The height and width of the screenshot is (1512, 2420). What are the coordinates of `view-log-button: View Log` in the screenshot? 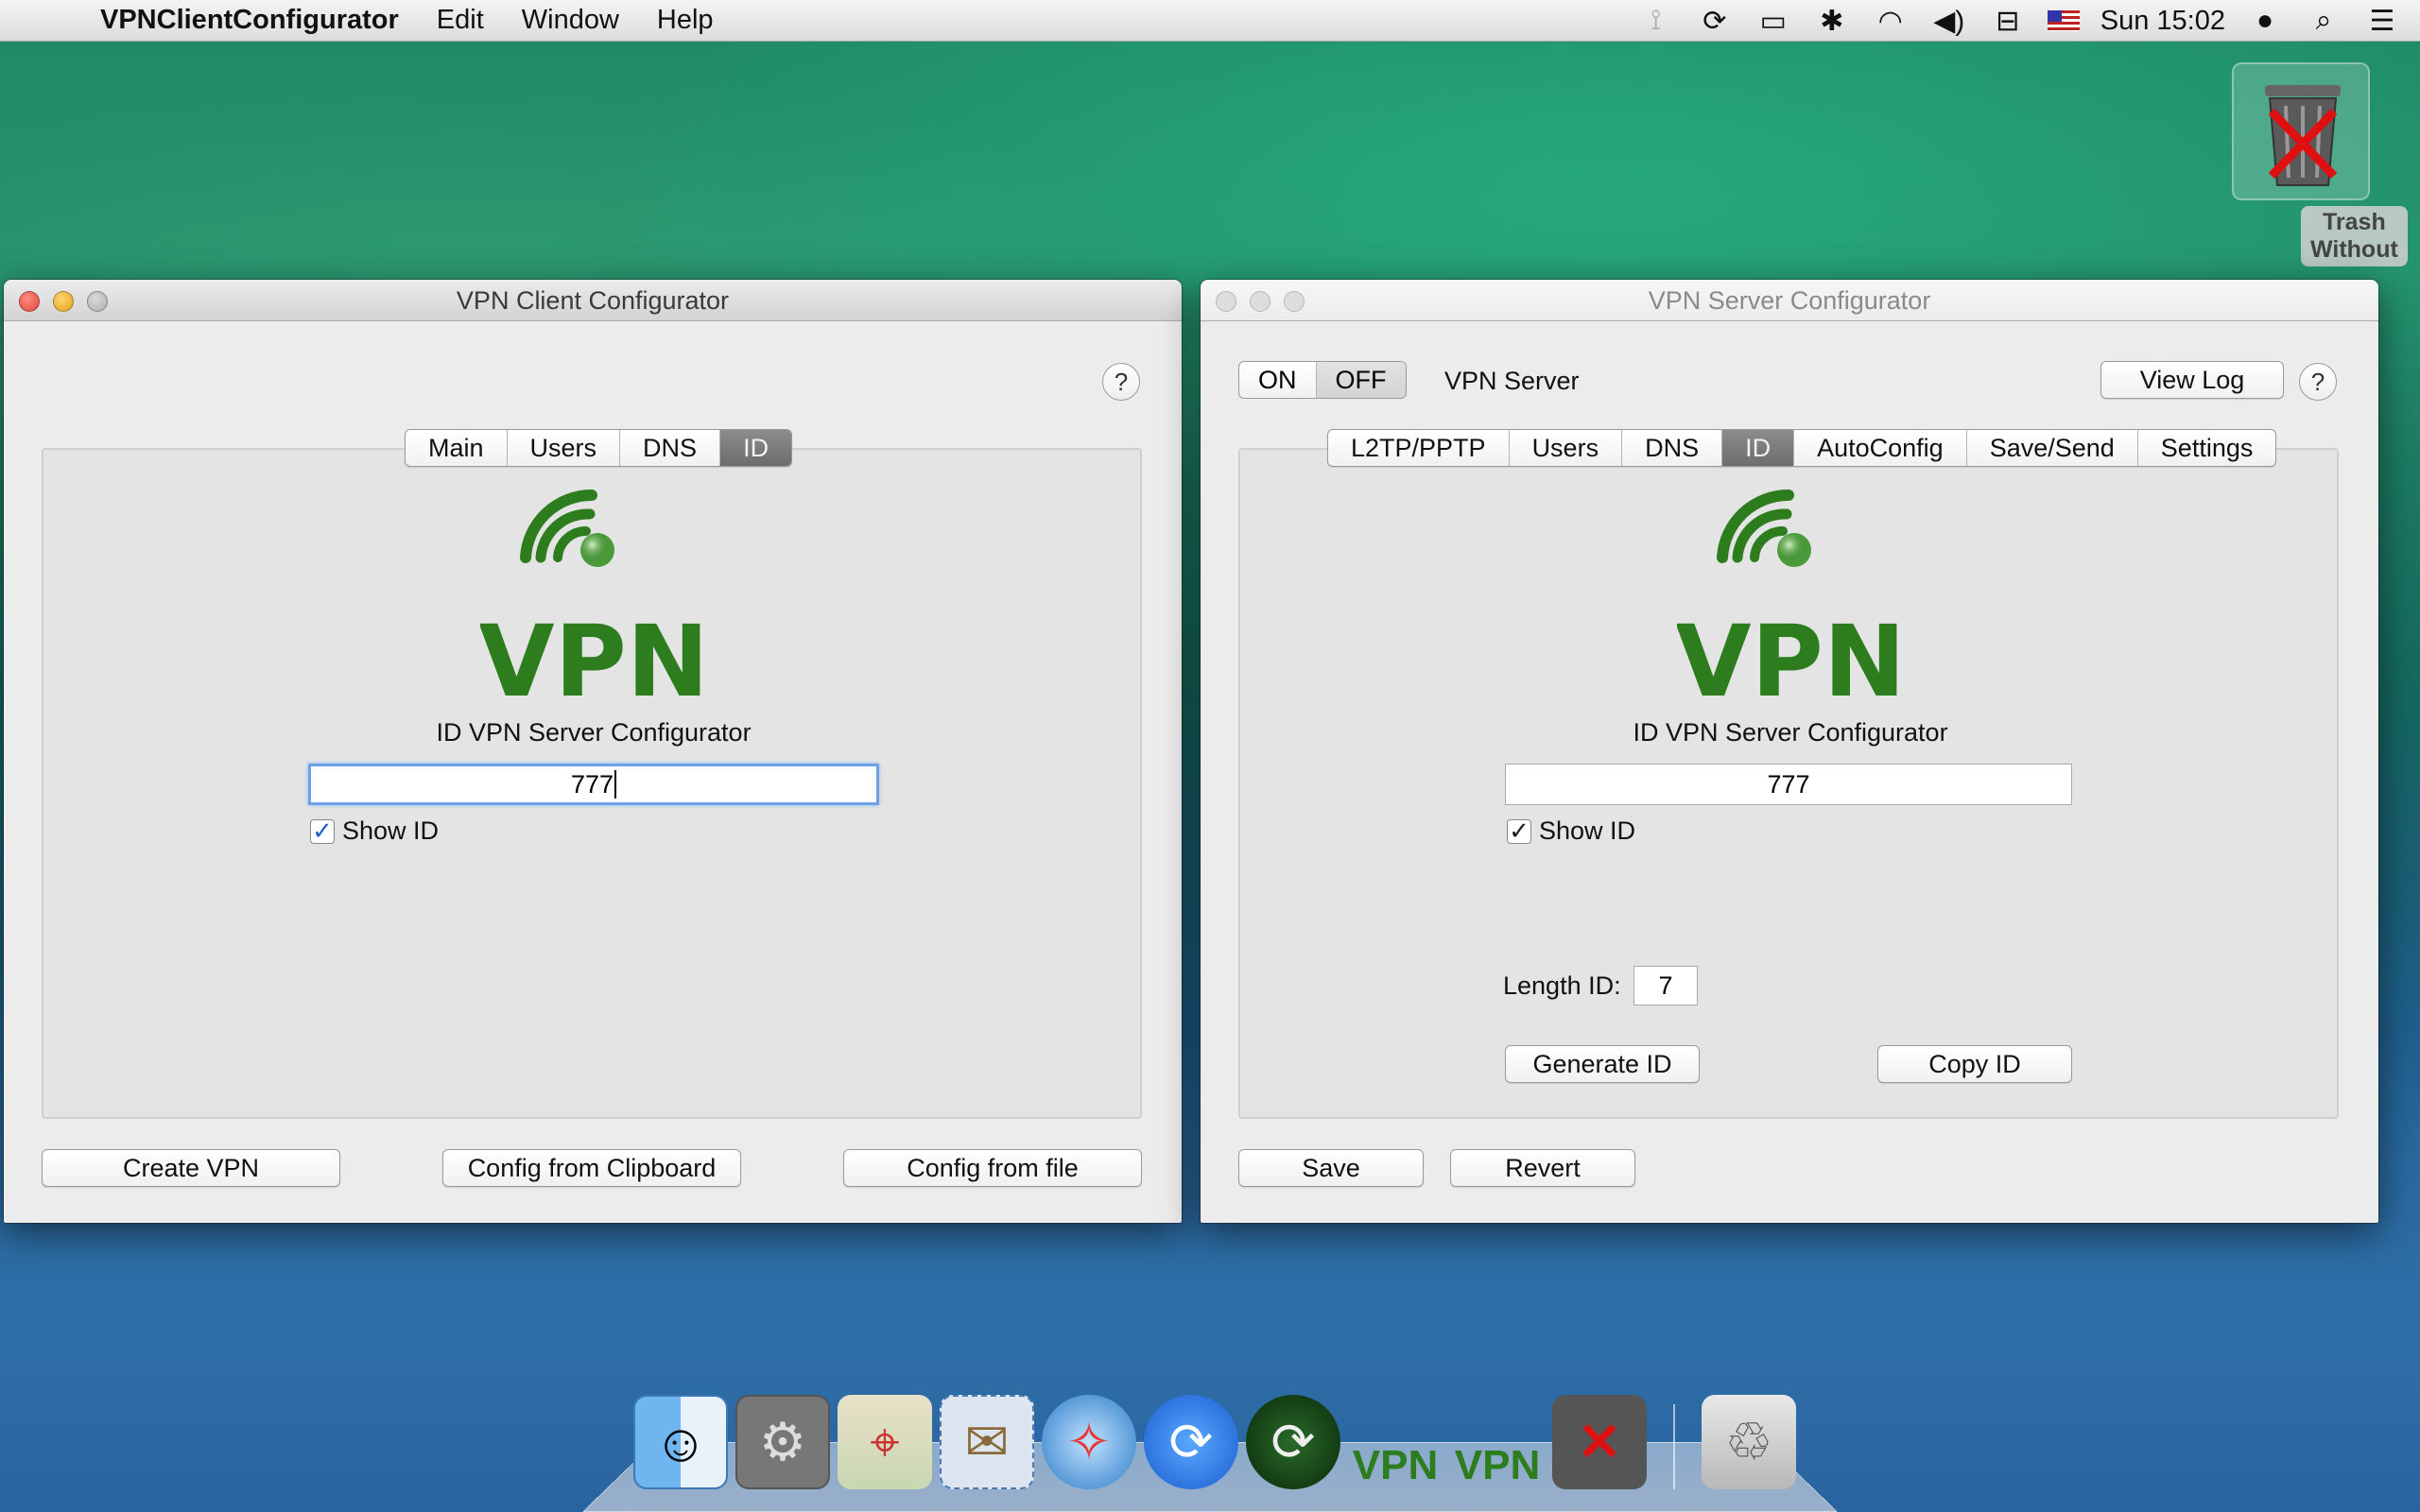 It's located at (2192, 380).